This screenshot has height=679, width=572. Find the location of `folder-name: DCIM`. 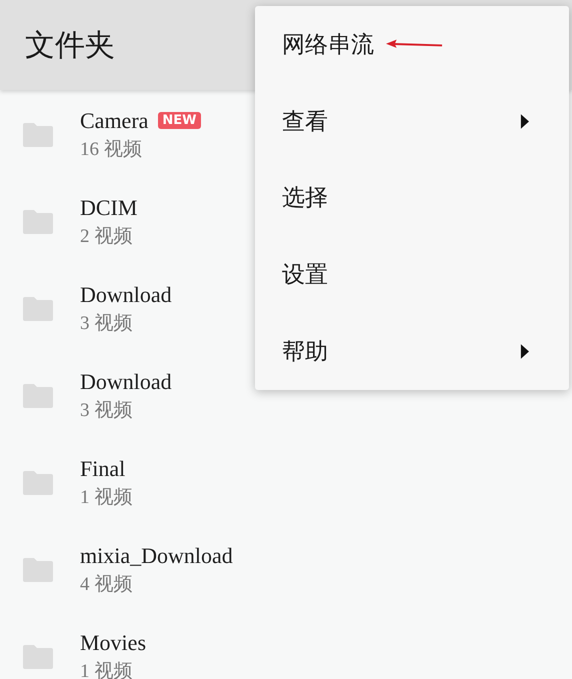

folder-name: DCIM is located at coordinates (109, 207).